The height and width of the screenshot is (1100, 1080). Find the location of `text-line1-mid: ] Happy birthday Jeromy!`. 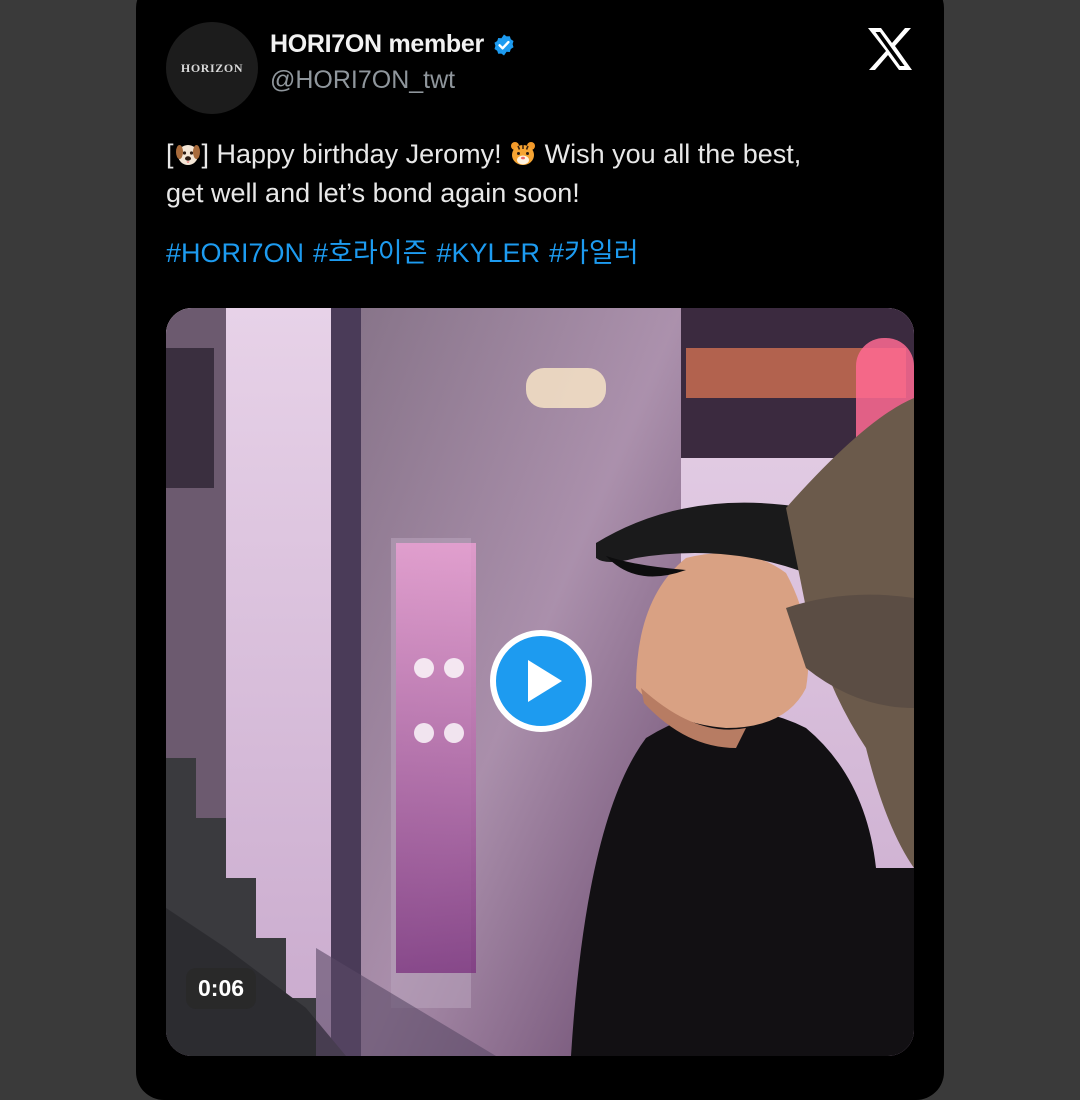

text-line1-mid: ] Happy birthday Jeromy! is located at coordinates (355, 154).